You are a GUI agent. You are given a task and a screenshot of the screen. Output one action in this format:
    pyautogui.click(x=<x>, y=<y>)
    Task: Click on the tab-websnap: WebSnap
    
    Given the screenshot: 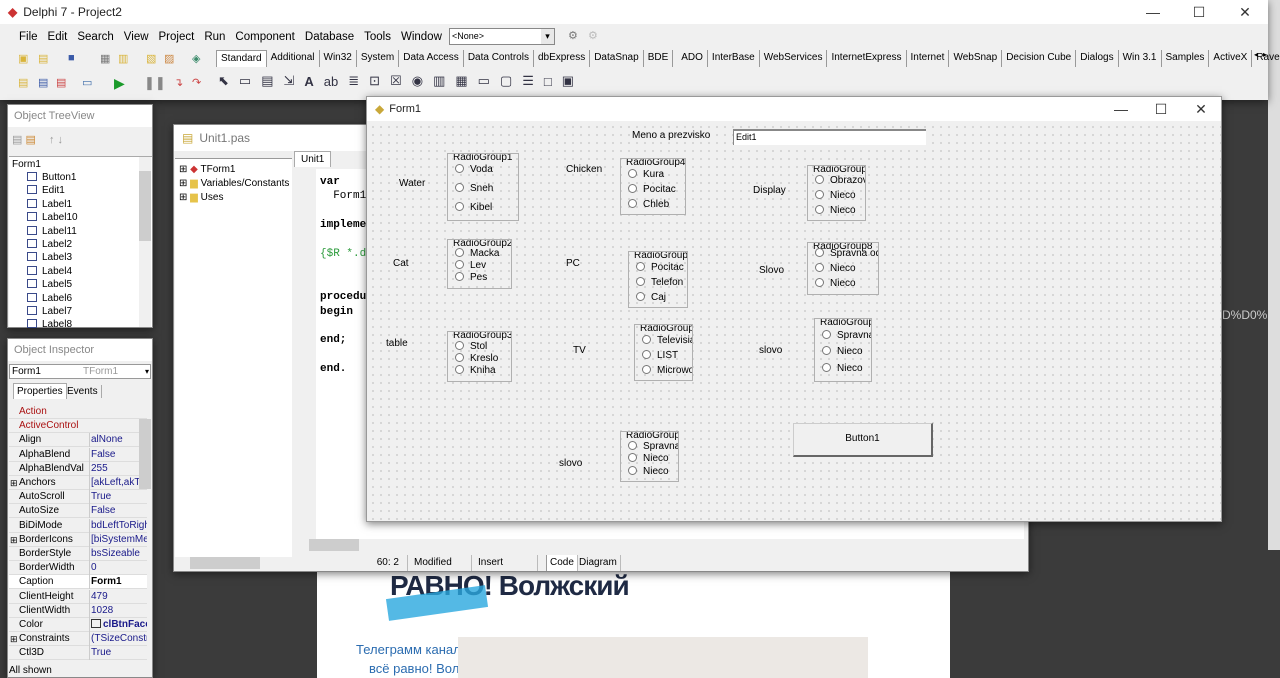 What is the action you would take?
    pyautogui.click(x=976, y=58)
    